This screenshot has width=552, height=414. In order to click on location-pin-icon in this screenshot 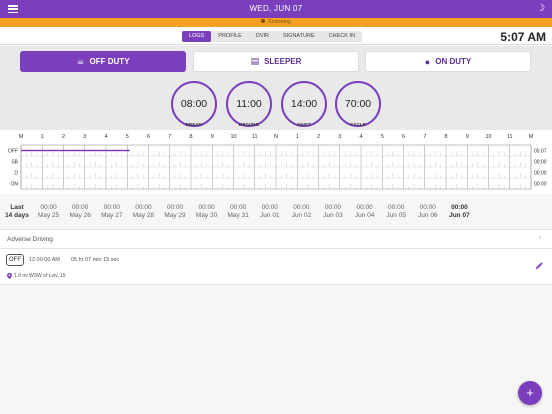, I will do `click(9, 276)`.